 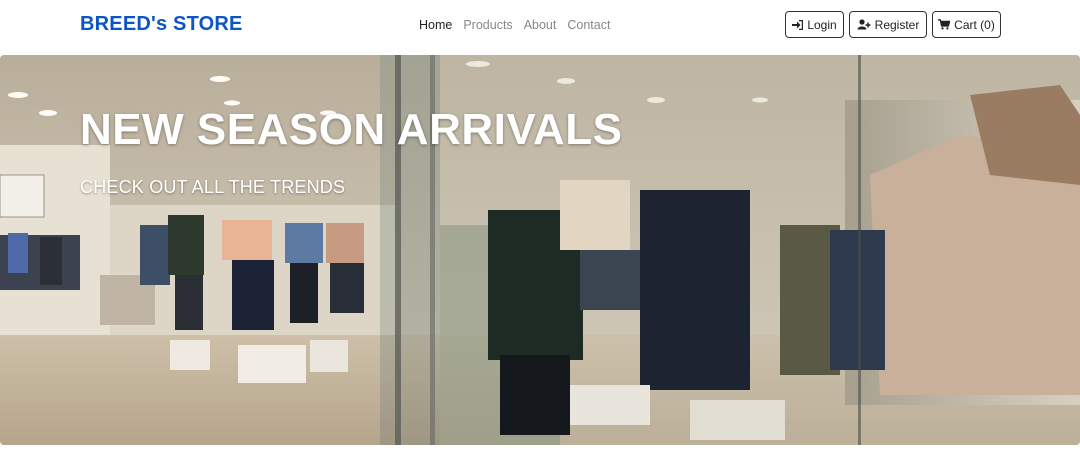 I want to click on main-nav: Home Products About Contact, so click(x=514, y=25).